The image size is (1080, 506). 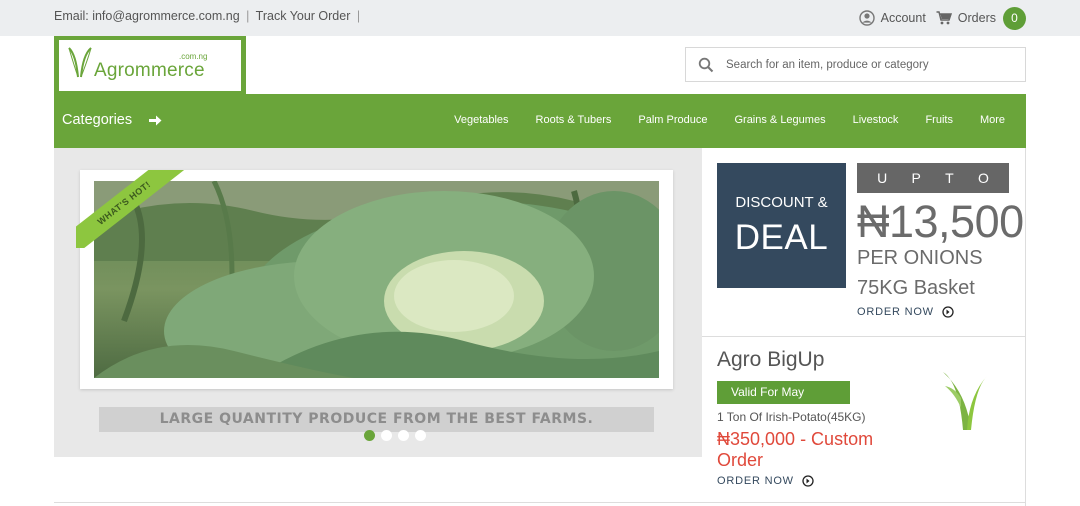 I want to click on nav-link-grains-legumes: Grains & Legumes, so click(x=779, y=120).